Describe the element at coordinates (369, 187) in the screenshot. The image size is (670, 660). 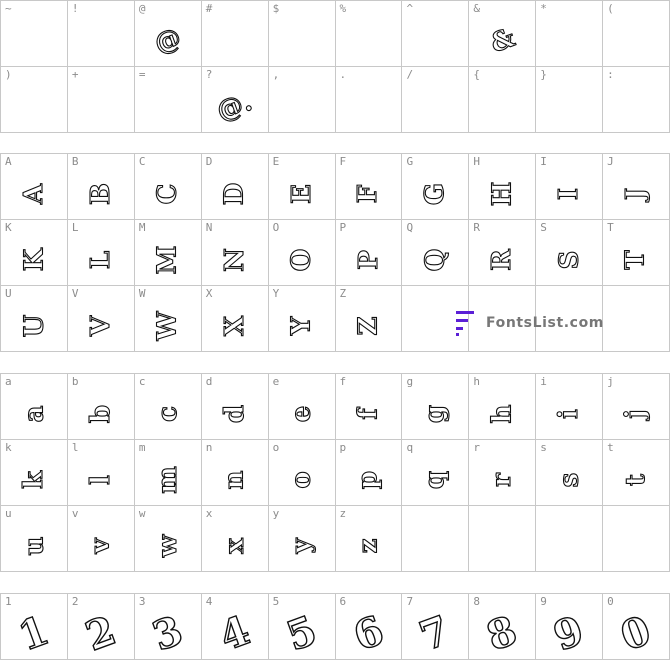
I see `glyph-cell: FF` at that location.